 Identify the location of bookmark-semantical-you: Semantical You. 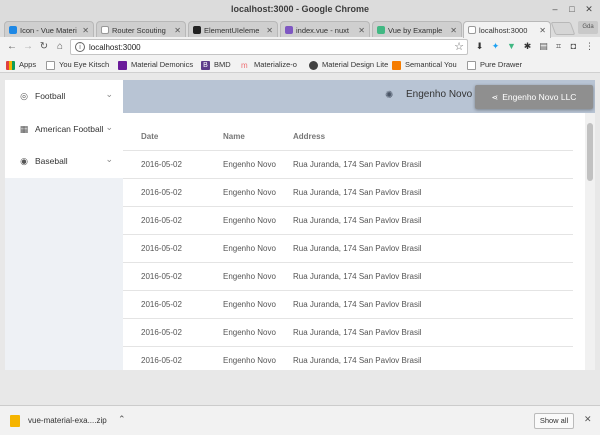
(424, 65).